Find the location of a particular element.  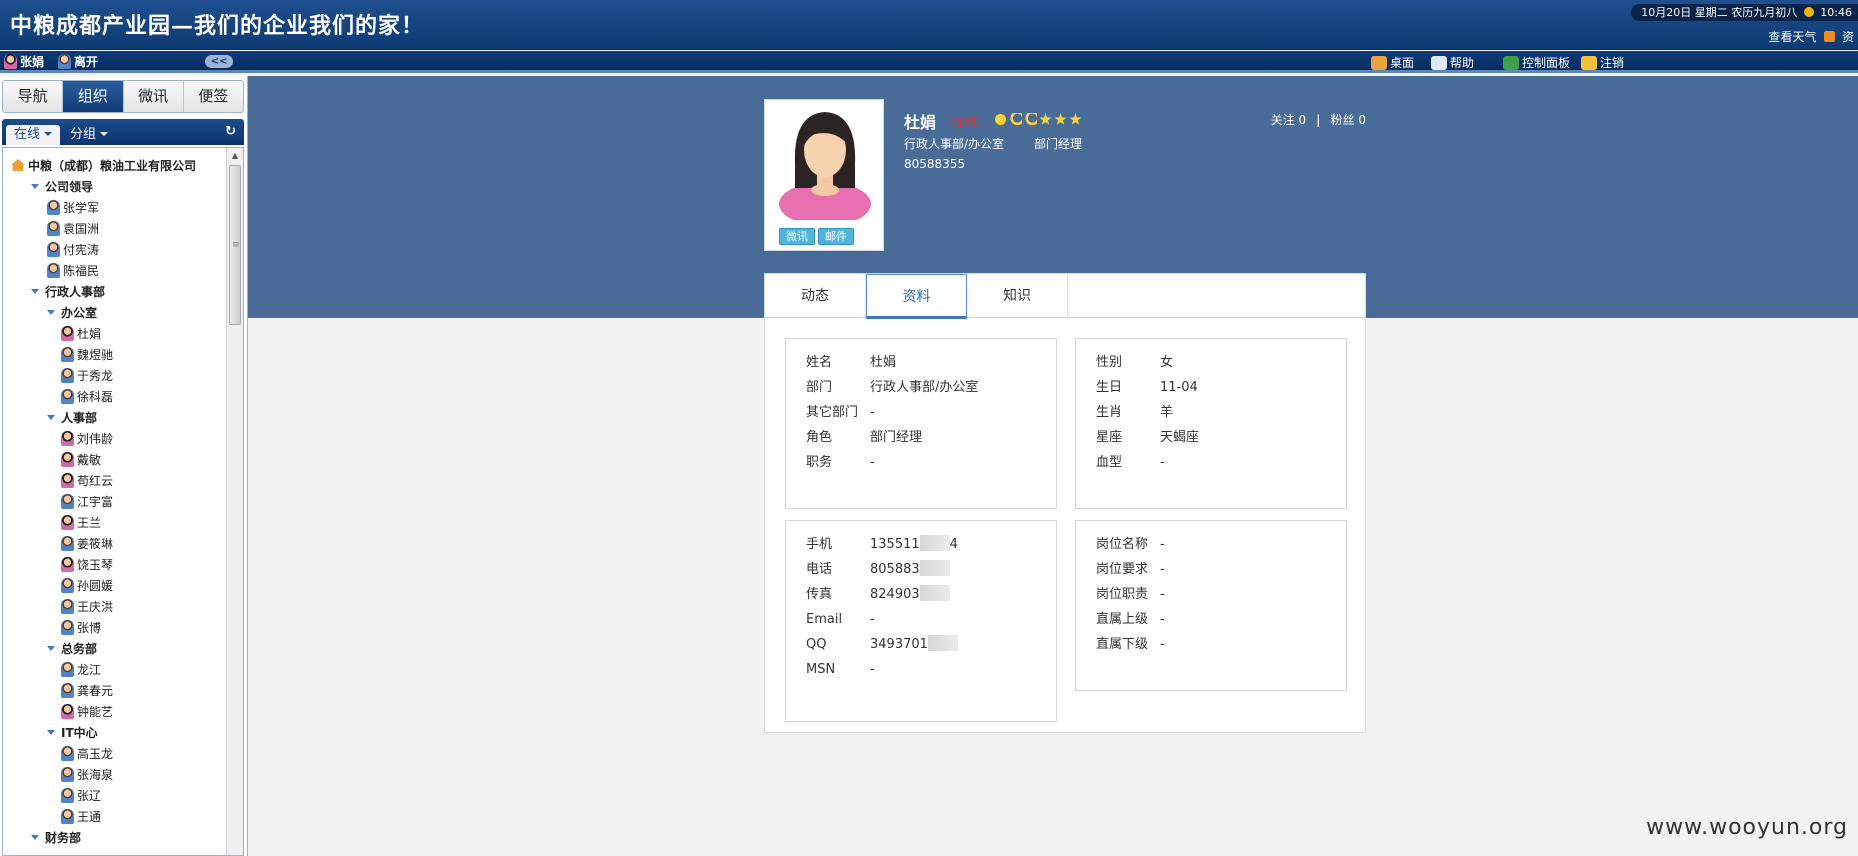

follow-count: 关注 0 is located at coordinates (1288, 120).